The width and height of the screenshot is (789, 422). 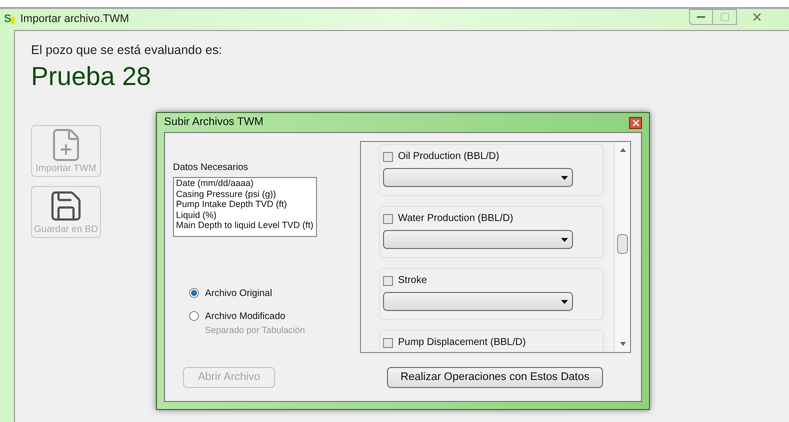 What do you see at coordinates (456, 219) in the screenshot?
I see `checkbox-label: Water Production (BBL/D)` at bounding box center [456, 219].